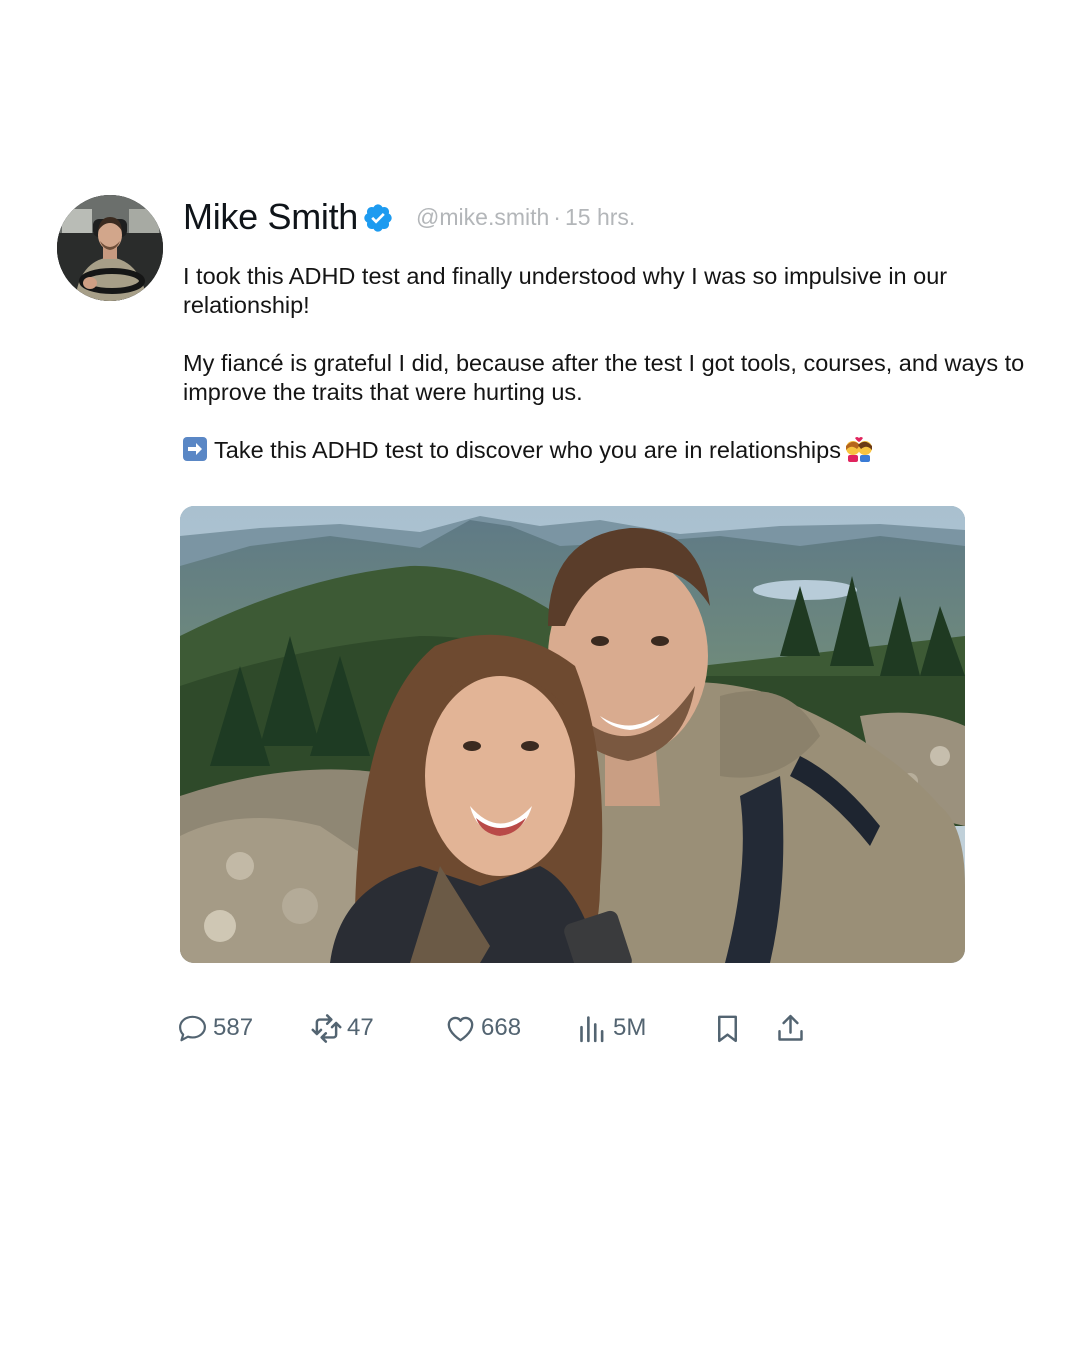 This screenshot has height=1350, width=1080. I want to click on verified-badge-icon, so click(378, 218).